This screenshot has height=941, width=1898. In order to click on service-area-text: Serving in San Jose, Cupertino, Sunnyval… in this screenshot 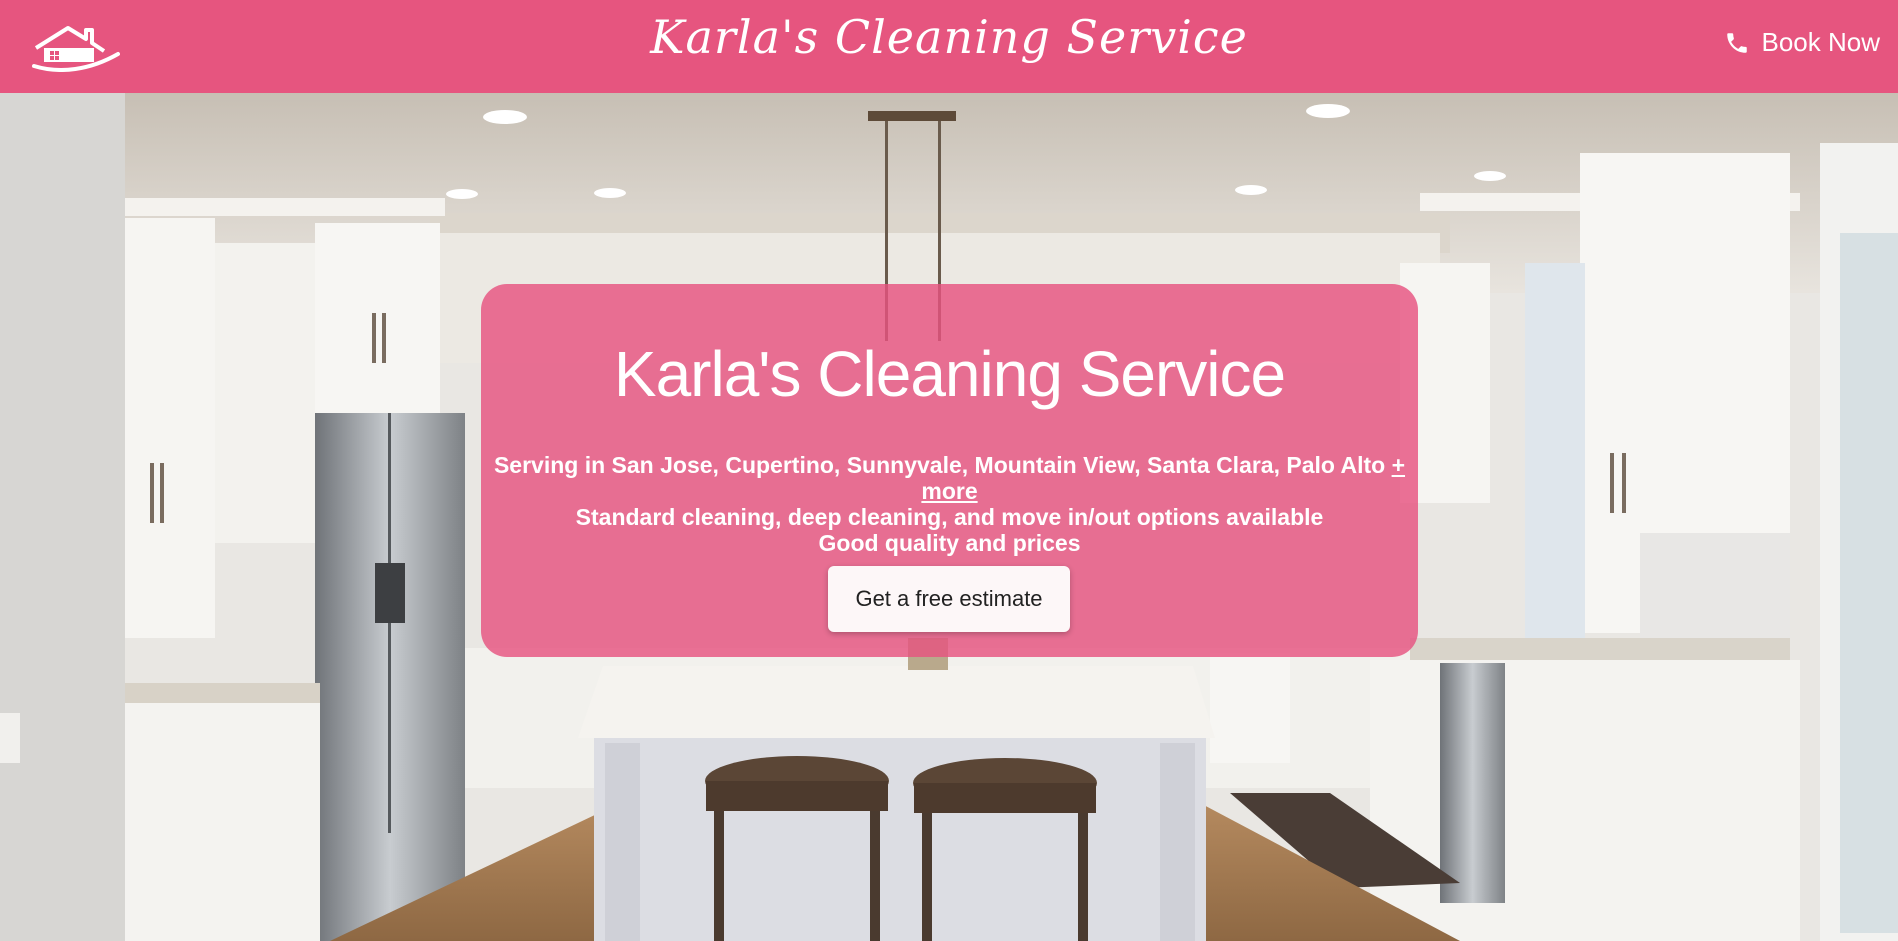, I will do `click(939, 465)`.